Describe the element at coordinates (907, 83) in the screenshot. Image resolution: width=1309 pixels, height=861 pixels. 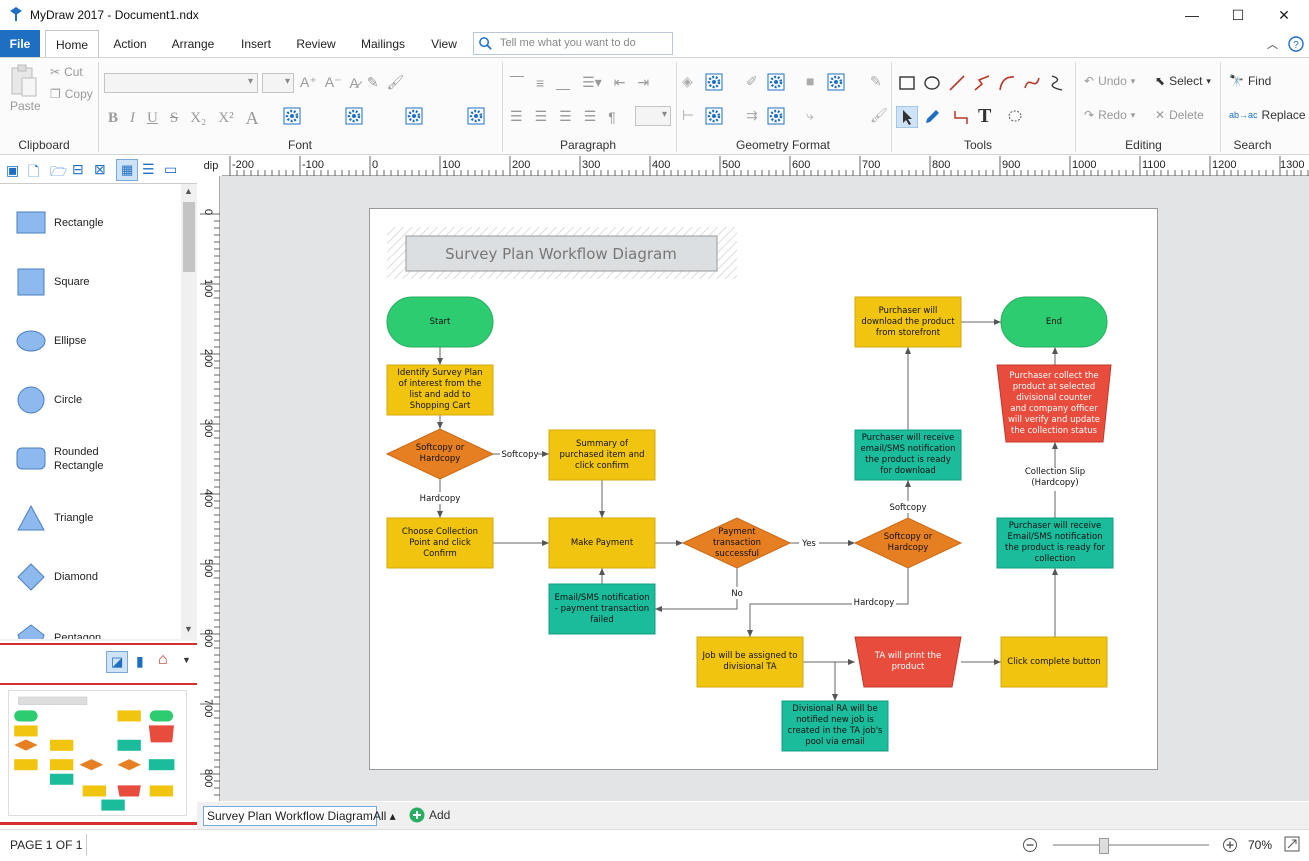
I see `rectangle-tool-icon` at that location.